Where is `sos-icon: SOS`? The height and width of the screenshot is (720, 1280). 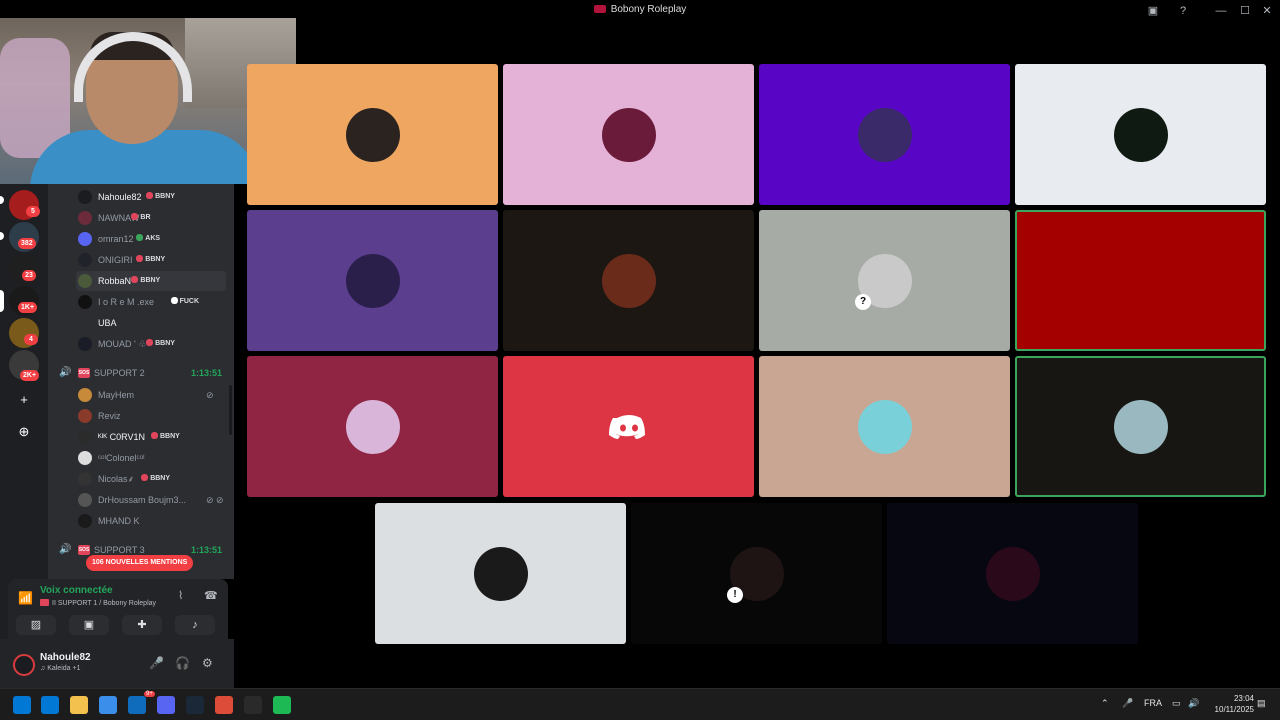
sos-icon: SOS is located at coordinates (84, 550).